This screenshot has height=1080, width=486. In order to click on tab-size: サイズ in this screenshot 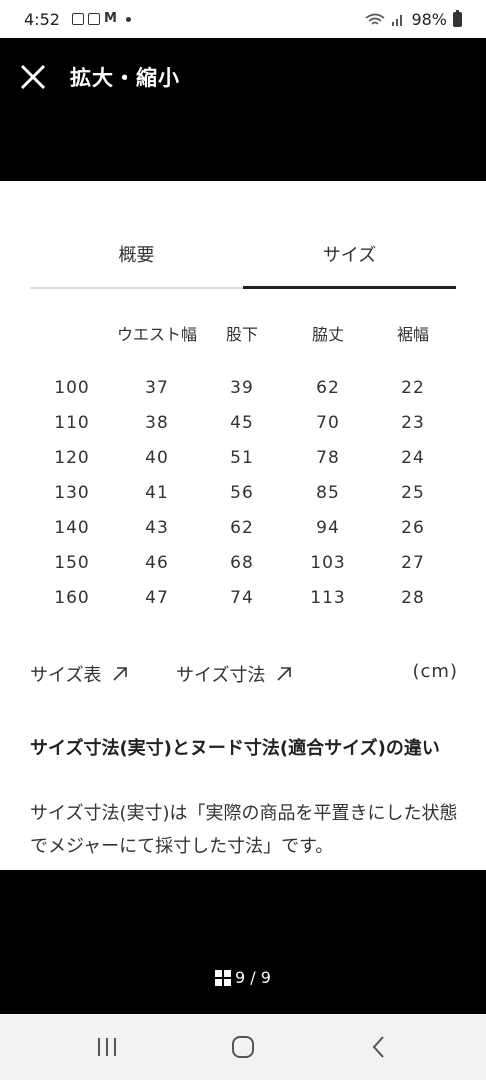, I will do `click(349, 264)`.